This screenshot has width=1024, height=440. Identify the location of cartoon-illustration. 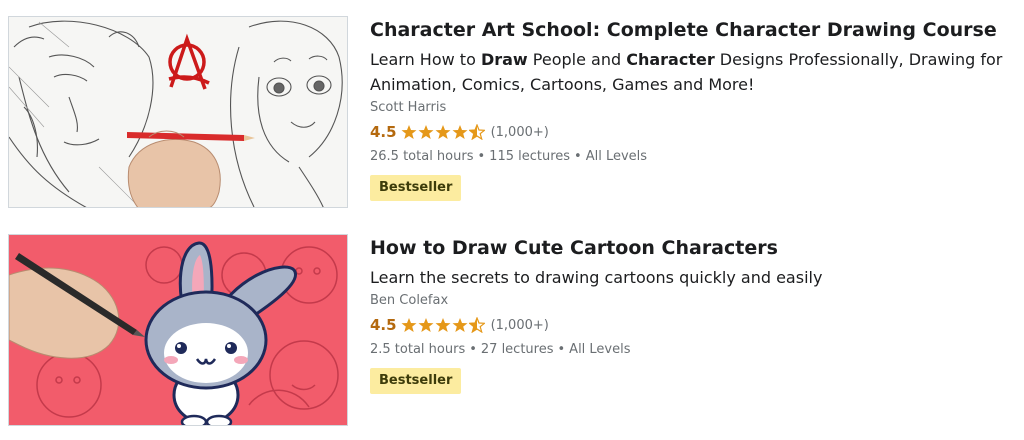
(178, 330).